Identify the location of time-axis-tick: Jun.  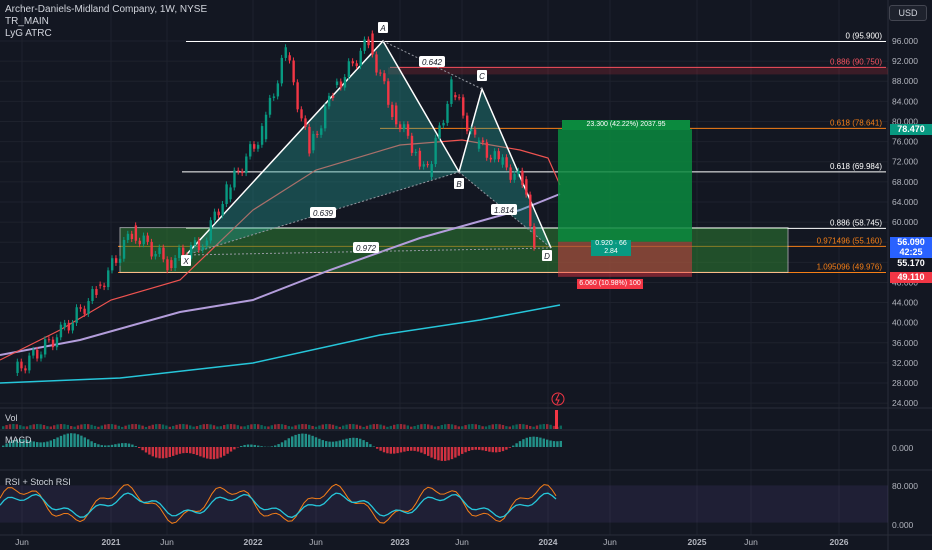
(22, 542).